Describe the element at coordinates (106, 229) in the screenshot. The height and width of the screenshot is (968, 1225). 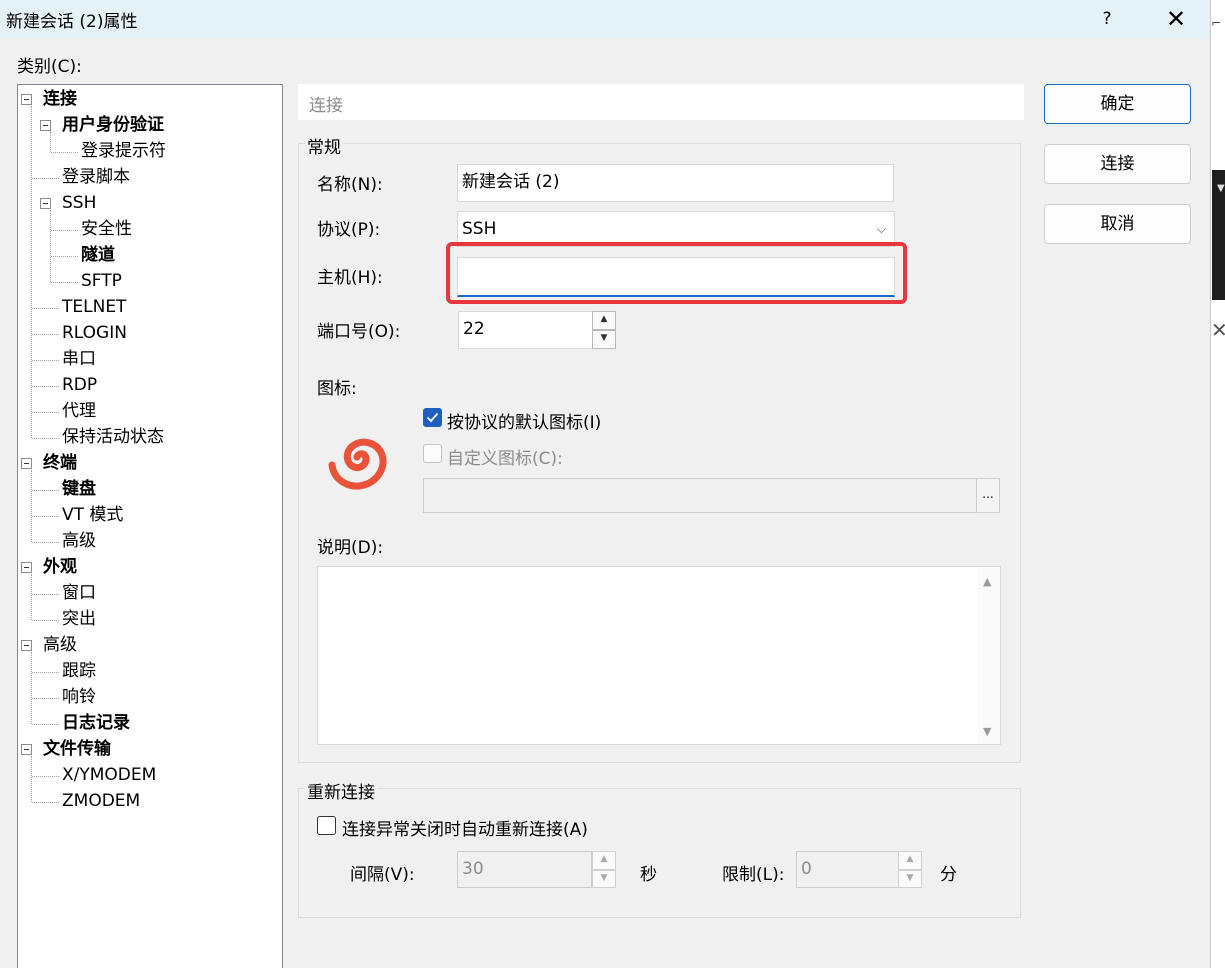
I see `tree-item: 安全性` at that location.